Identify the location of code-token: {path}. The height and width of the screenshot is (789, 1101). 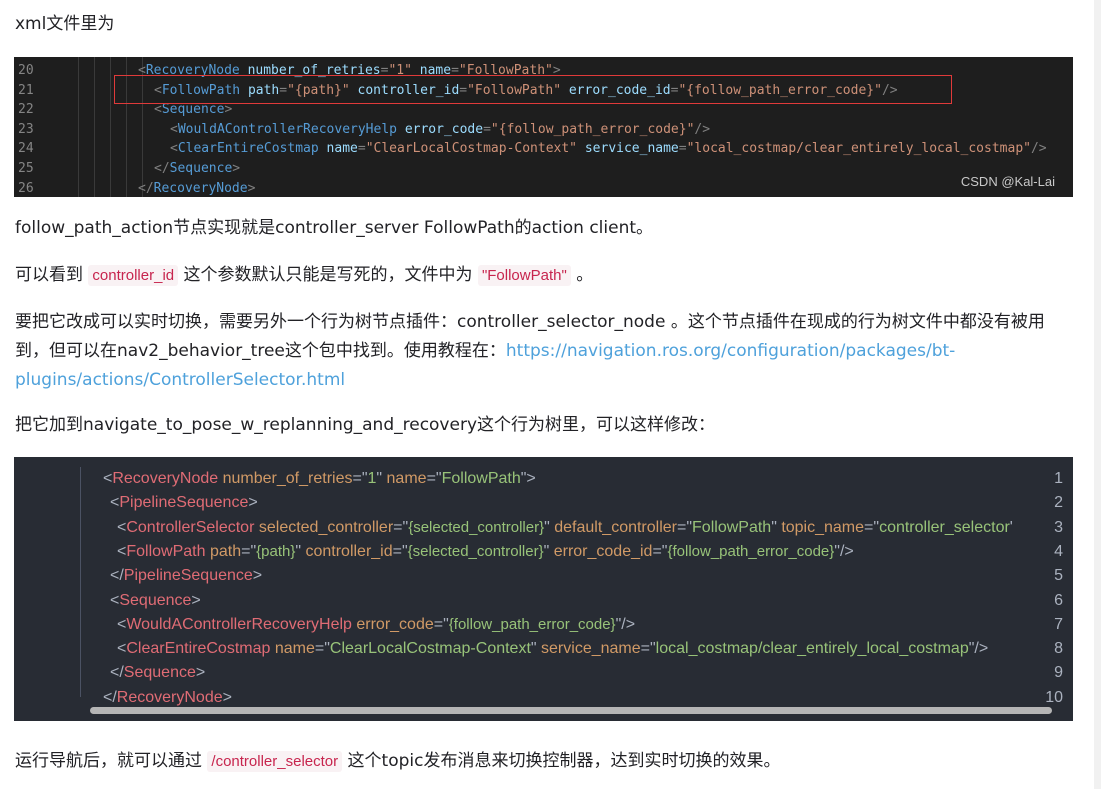
(276, 551).